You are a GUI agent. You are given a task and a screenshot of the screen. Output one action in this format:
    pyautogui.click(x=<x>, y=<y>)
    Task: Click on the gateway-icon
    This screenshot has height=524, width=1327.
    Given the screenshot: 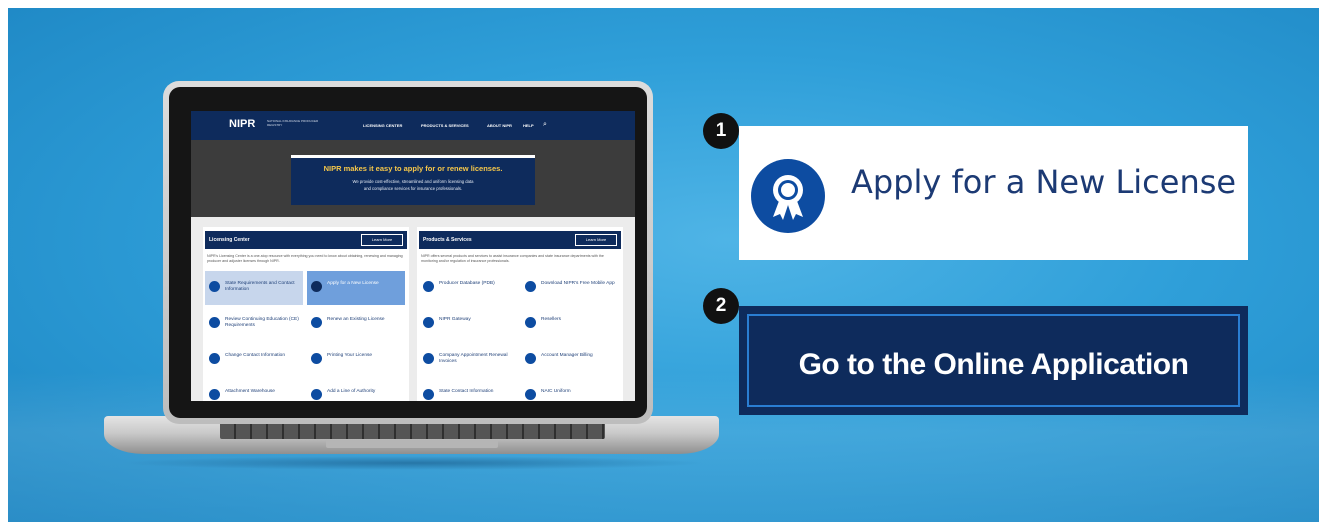 What is the action you would take?
    pyautogui.click(x=428, y=322)
    